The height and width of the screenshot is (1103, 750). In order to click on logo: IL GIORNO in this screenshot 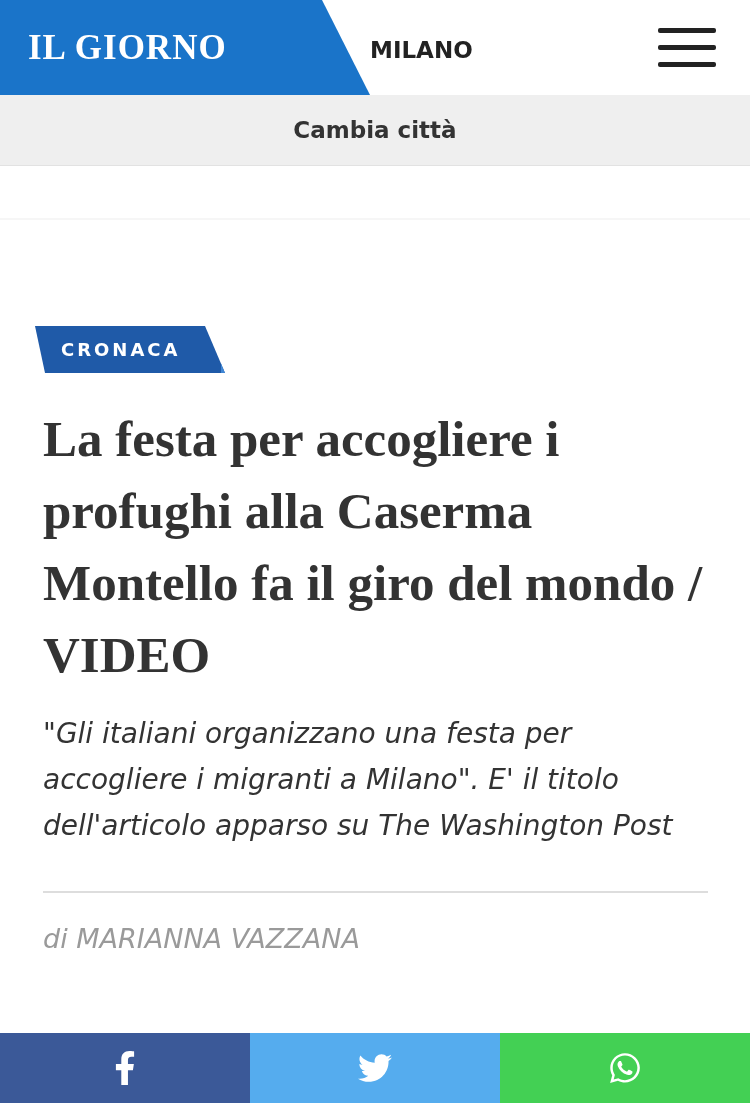, I will do `click(127, 47)`.